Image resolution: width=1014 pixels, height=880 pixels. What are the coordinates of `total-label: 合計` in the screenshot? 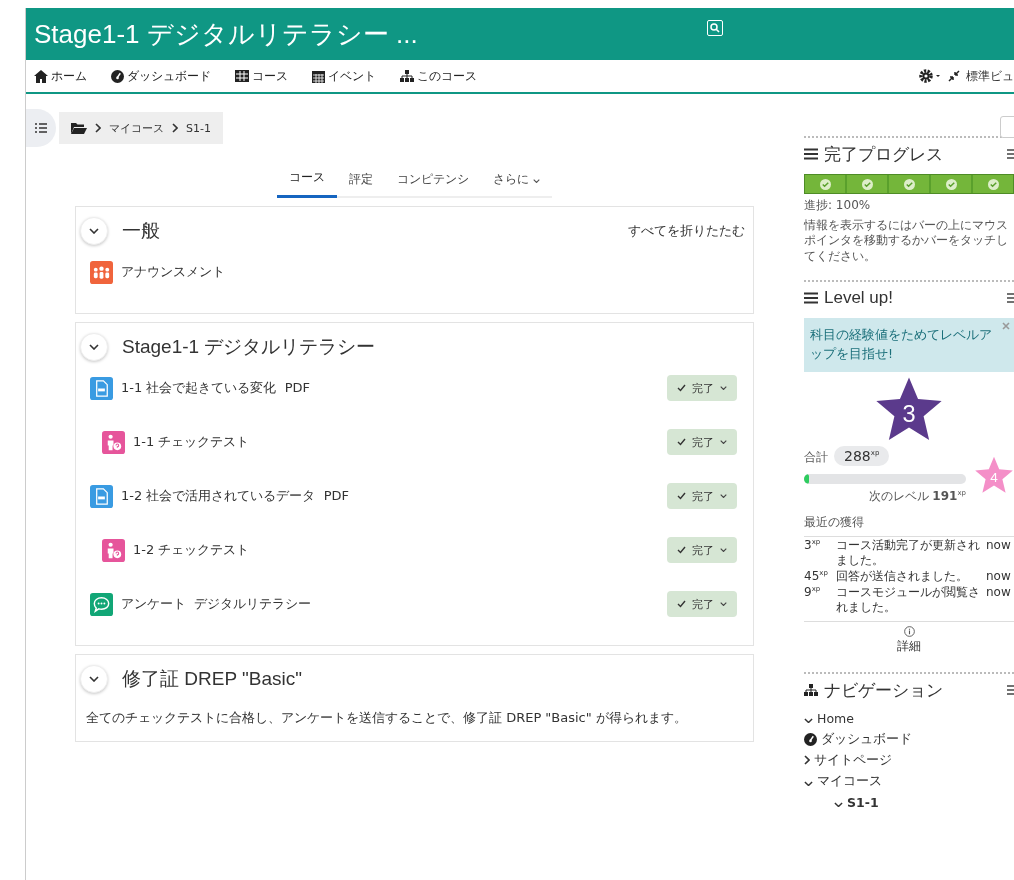 It's located at (816, 458).